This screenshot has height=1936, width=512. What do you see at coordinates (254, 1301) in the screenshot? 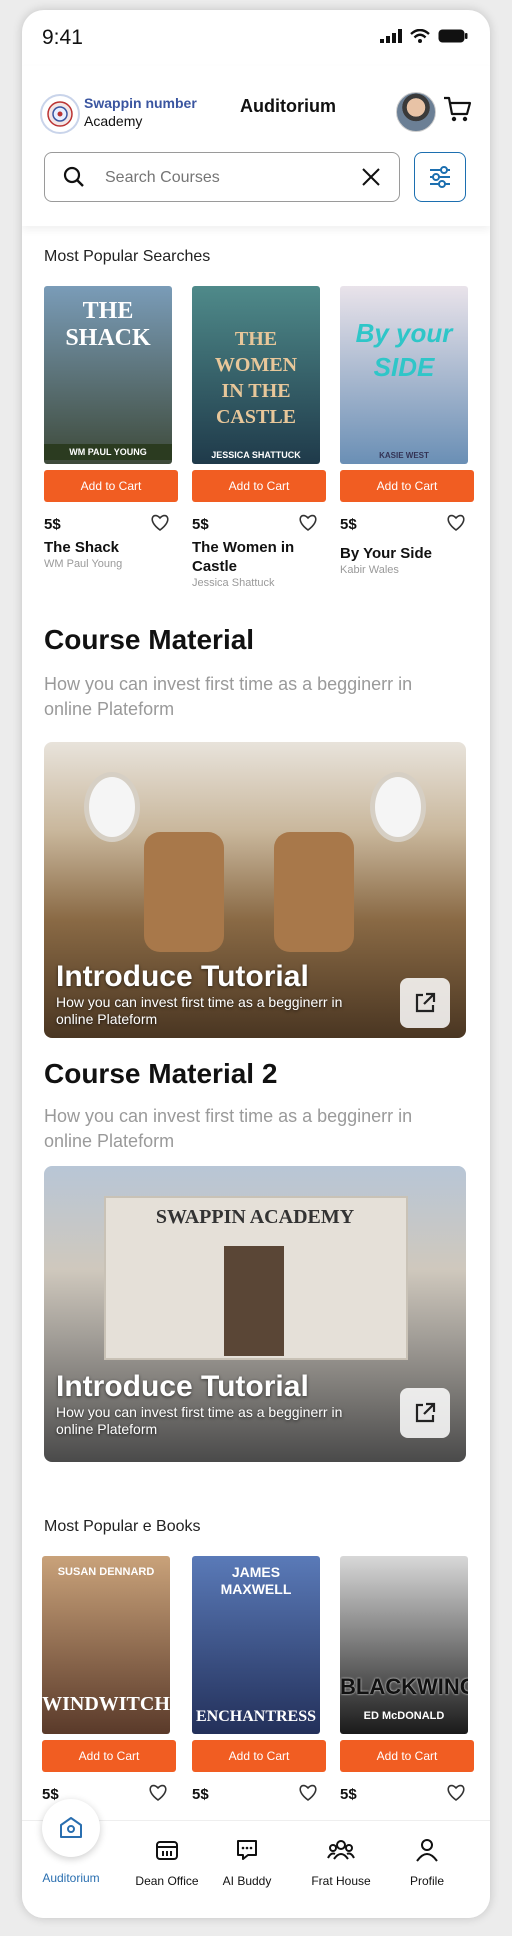
I see `building-door` at bounding box center [254, 1301].